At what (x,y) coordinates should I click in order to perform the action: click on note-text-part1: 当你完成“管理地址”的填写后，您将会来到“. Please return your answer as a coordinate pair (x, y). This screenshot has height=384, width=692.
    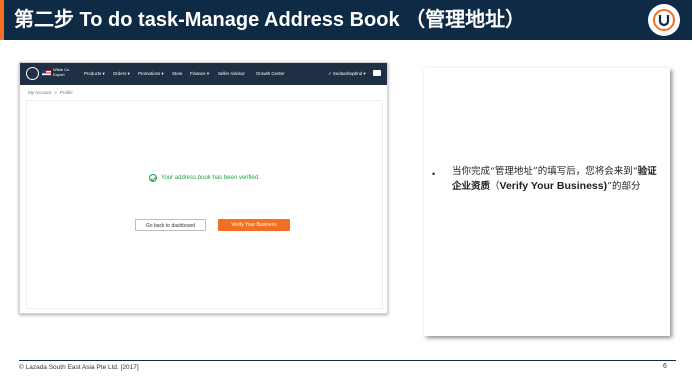
    Looking at the image, I should click on (545, 171).